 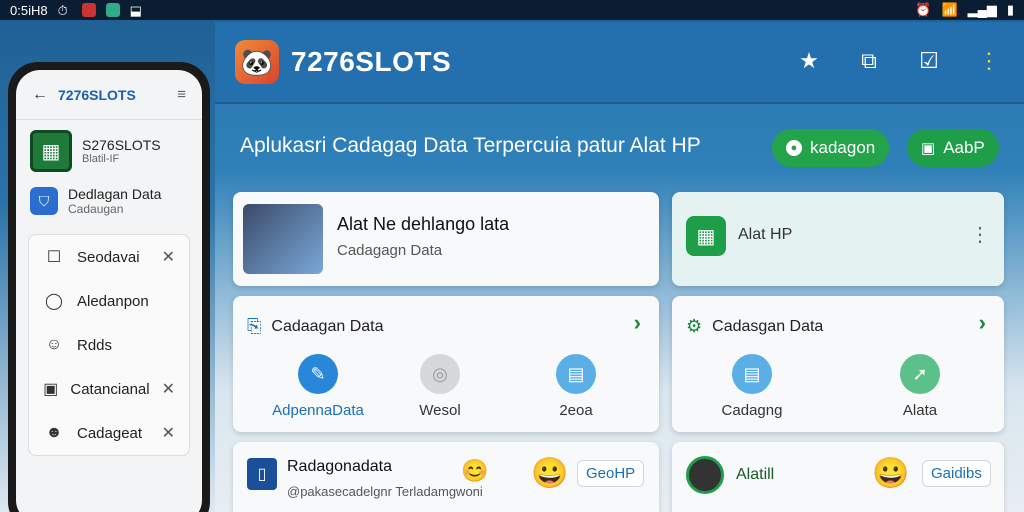 What do you see at coordinates (705, 475) in the screenshot?
I see `disc-icon` at bounding box center [705, 475].